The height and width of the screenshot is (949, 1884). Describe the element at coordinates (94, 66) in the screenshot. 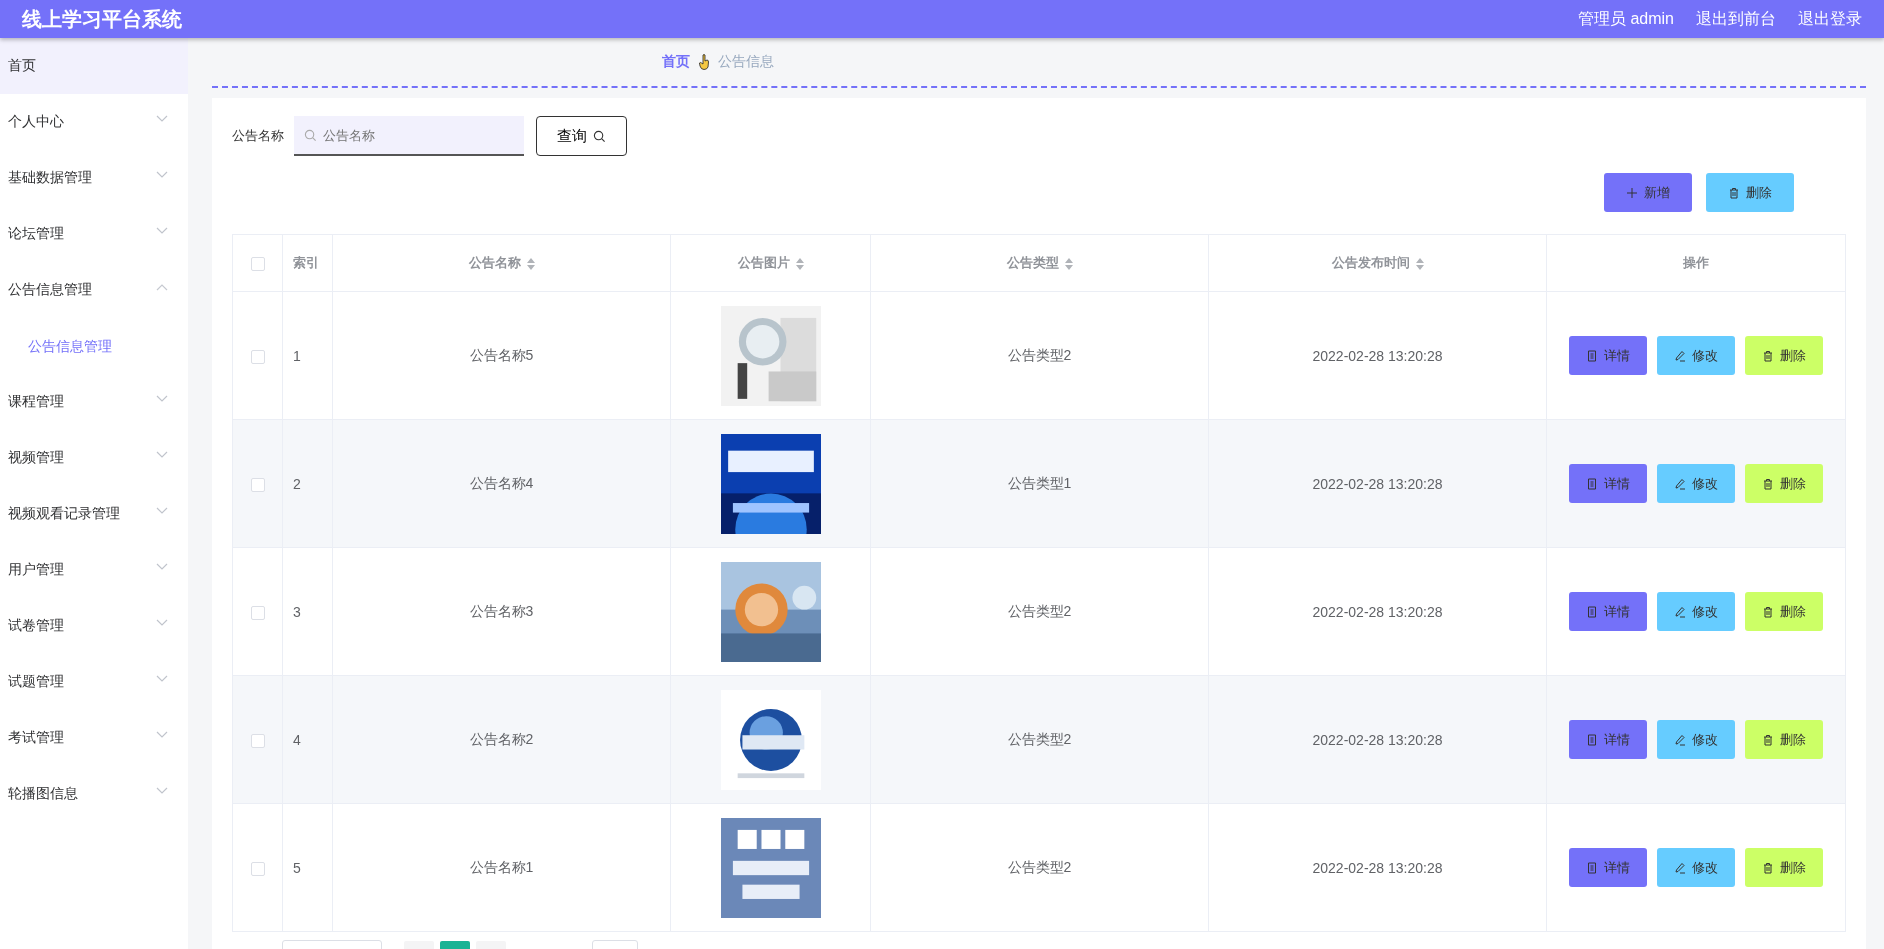

I see `menu-item: 首页` at that location.